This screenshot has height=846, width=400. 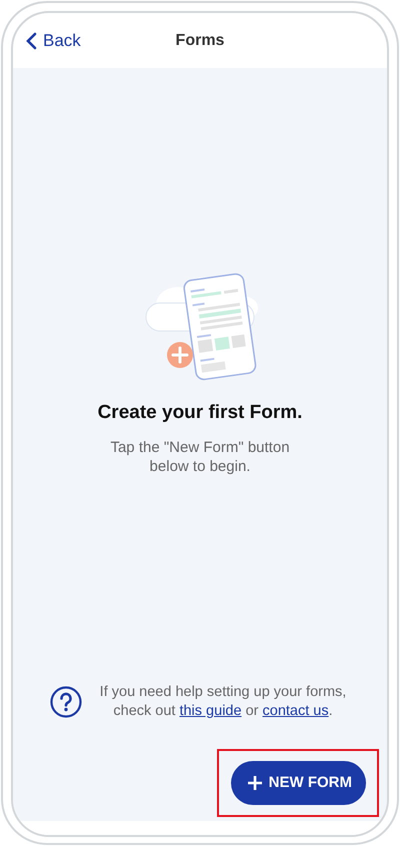 What do you see at coordinates (223, 702) in the screenshot?
I see `help-text: If you need help setting up your forms, check out this guide or contact us.` at bounding box center [223, 702].